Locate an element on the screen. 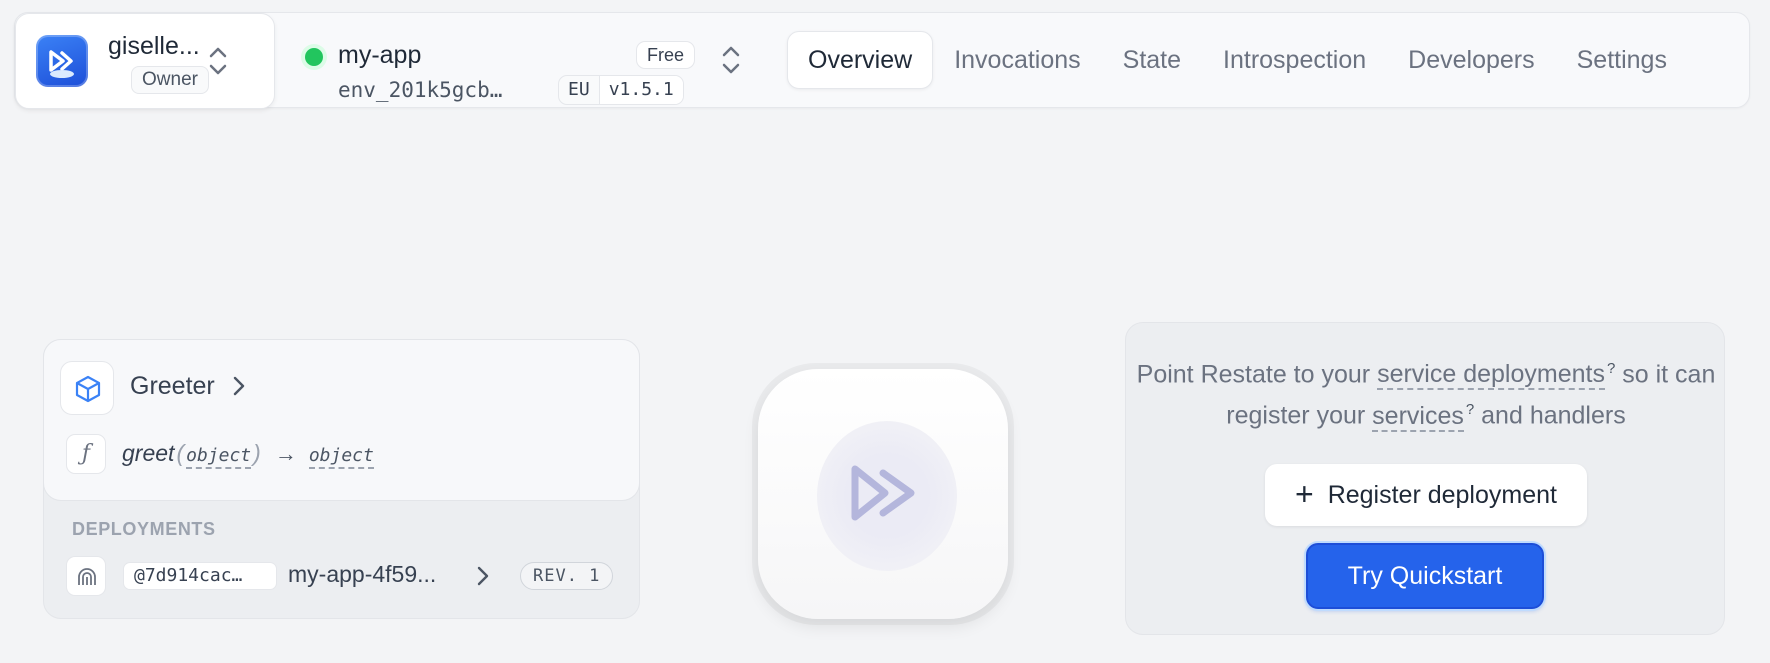 This screenshot has height=663, width=1770. fingerprint-icon is located at coordinates (86, 576).